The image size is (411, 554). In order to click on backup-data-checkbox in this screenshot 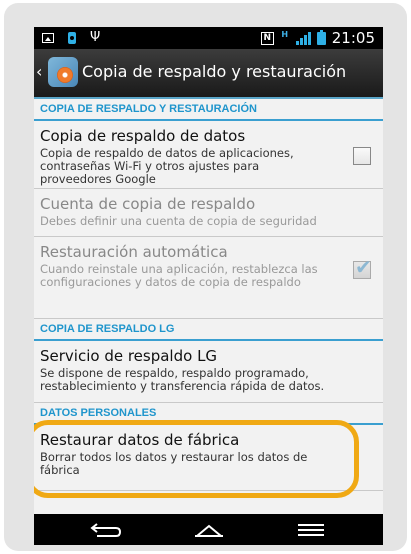, I will do `click(362, 156)`.